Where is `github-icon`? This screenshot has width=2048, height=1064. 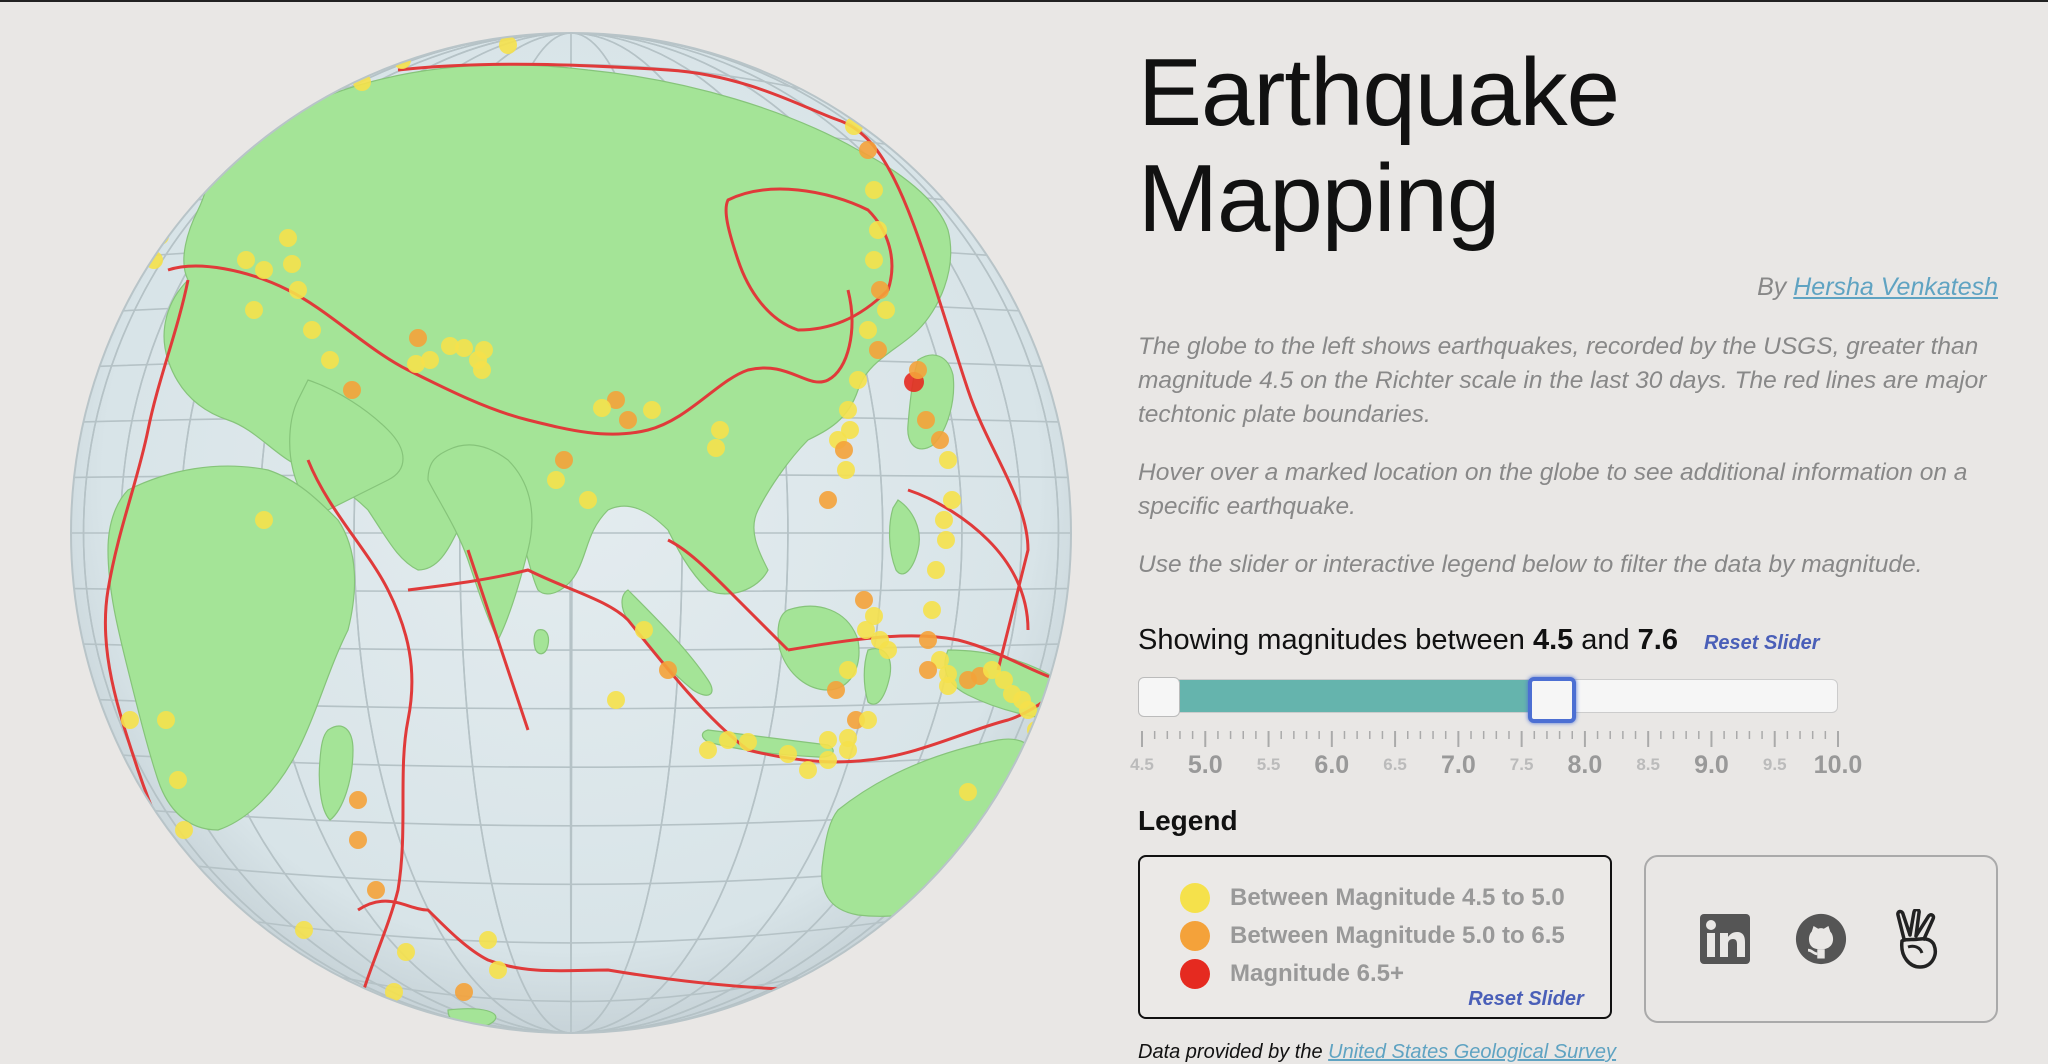
github-icon is located at coordinates (1821, 939).